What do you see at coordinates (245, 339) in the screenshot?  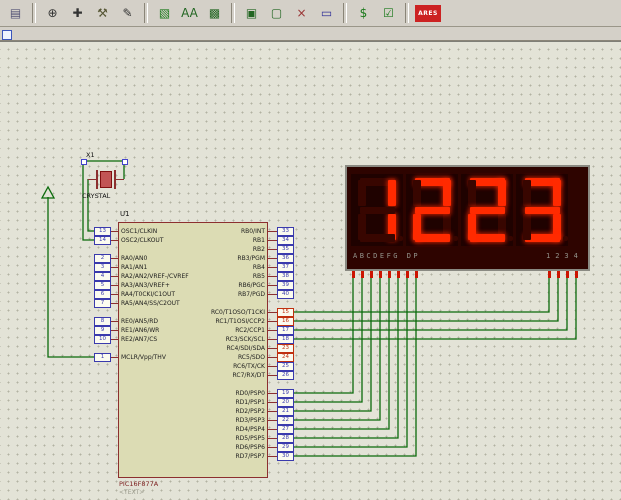 I see `pin-name-18: RC3/SCK/SCL` at bounding box center [245, 339].